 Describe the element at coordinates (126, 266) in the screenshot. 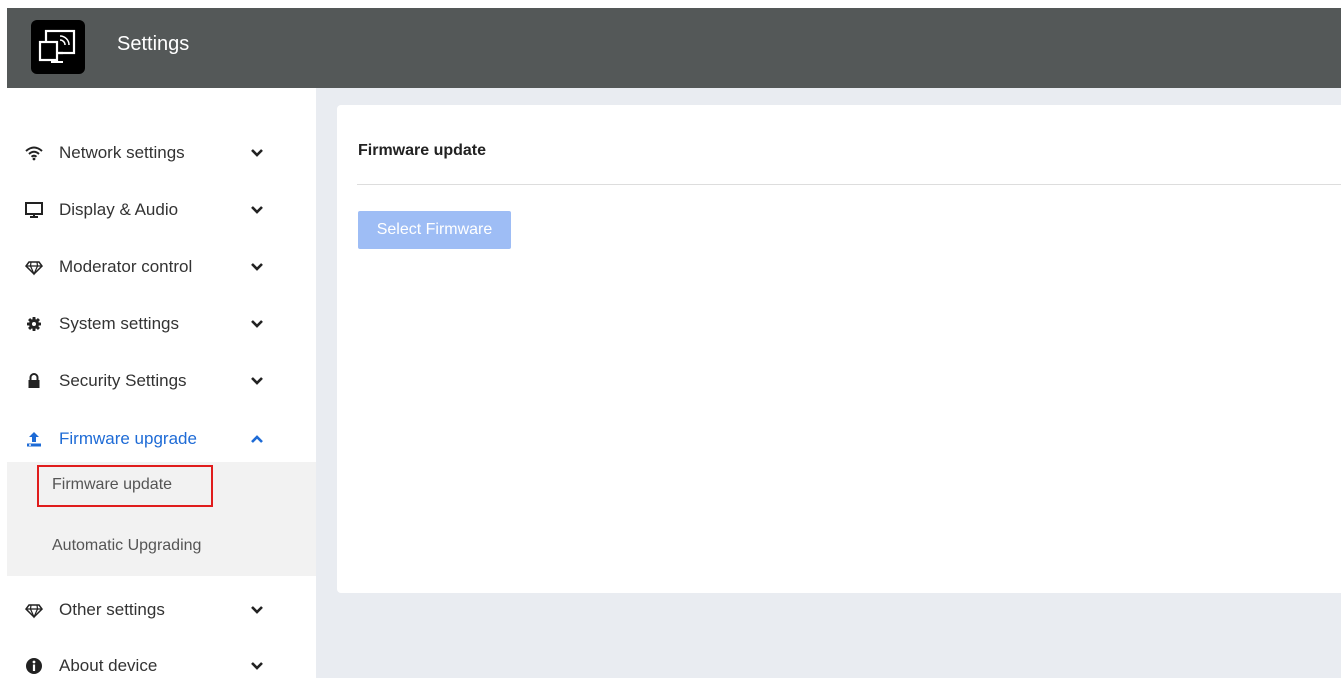

I see `sidebar-item-label: Moderator control` at that location.